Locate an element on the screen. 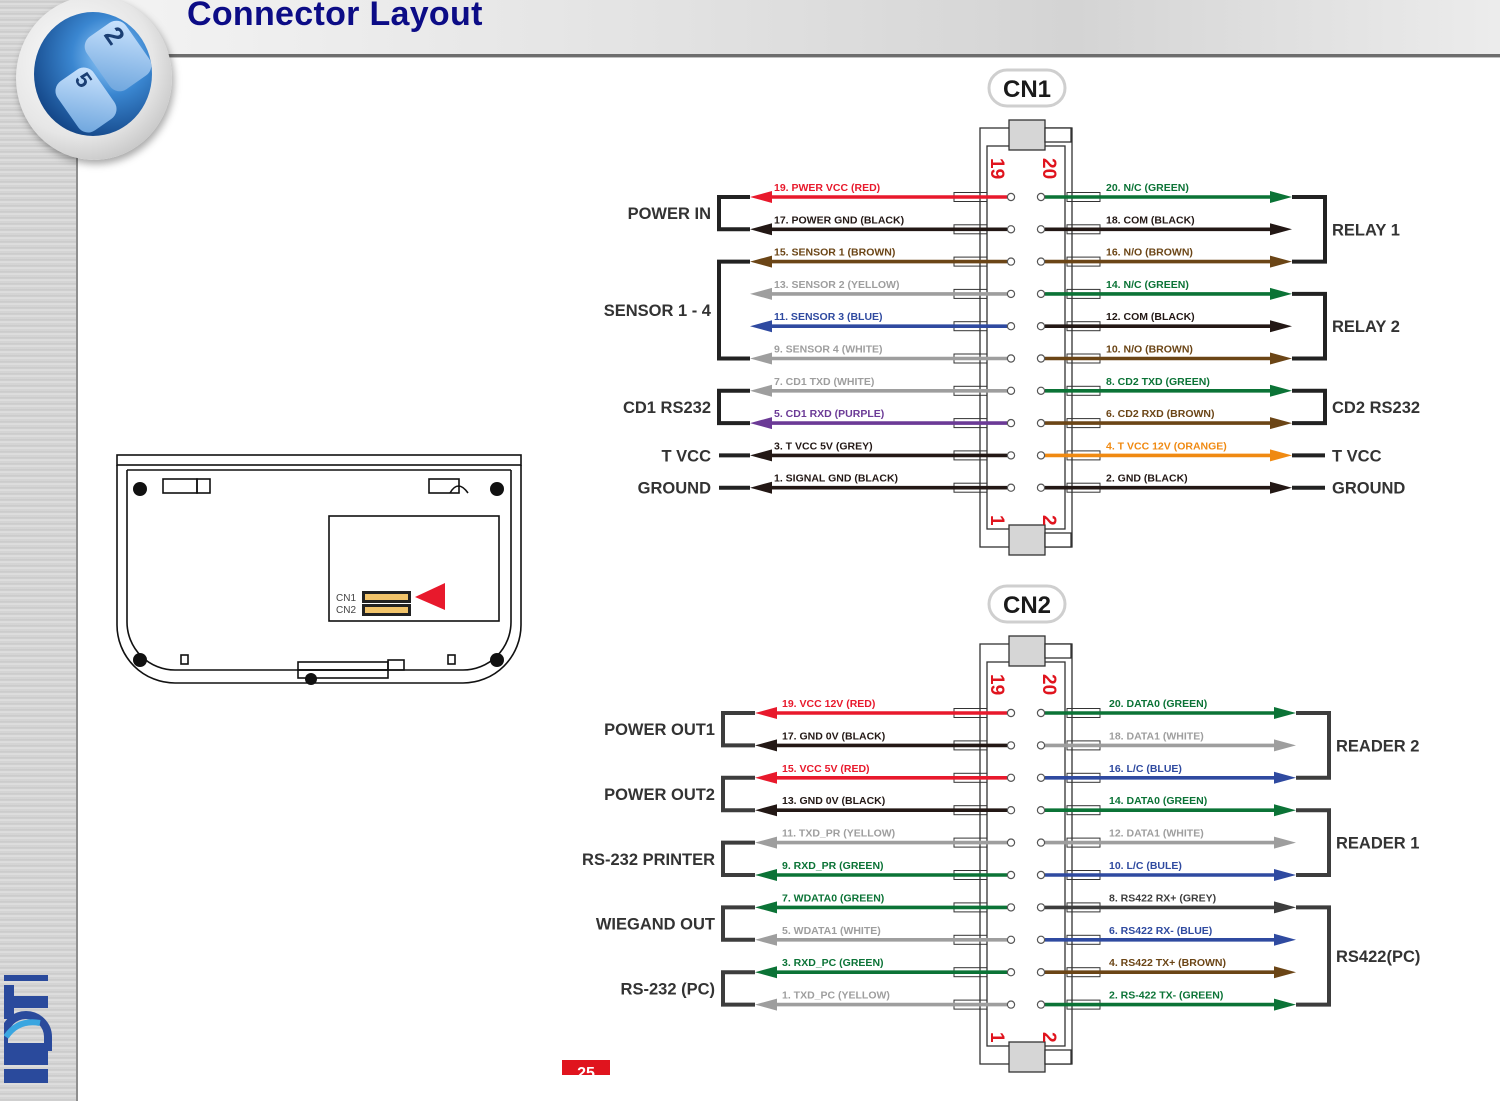 The image size is (1500, 1101). group-label: T VCC is located at coordinates (1357, 456).